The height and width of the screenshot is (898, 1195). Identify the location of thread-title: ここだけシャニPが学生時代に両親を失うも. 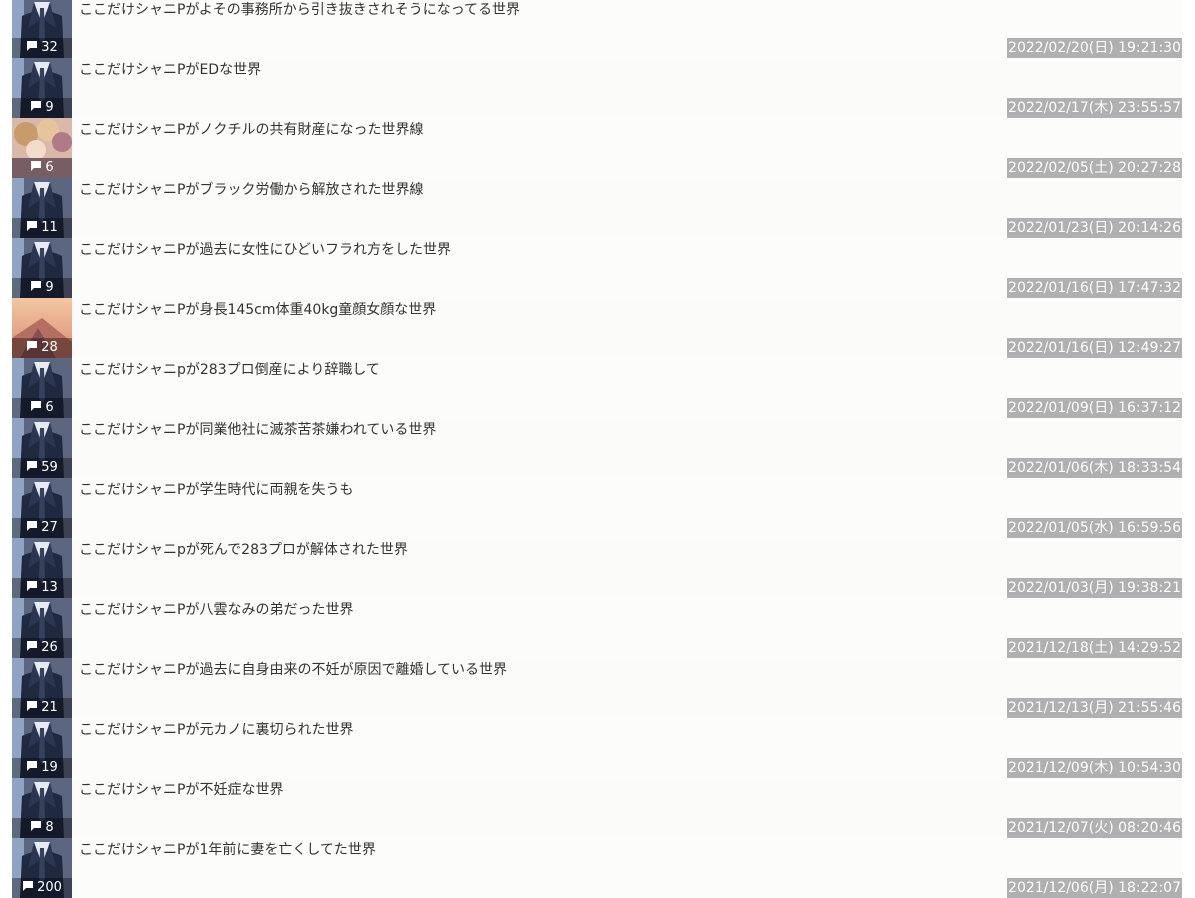
(216, 490).